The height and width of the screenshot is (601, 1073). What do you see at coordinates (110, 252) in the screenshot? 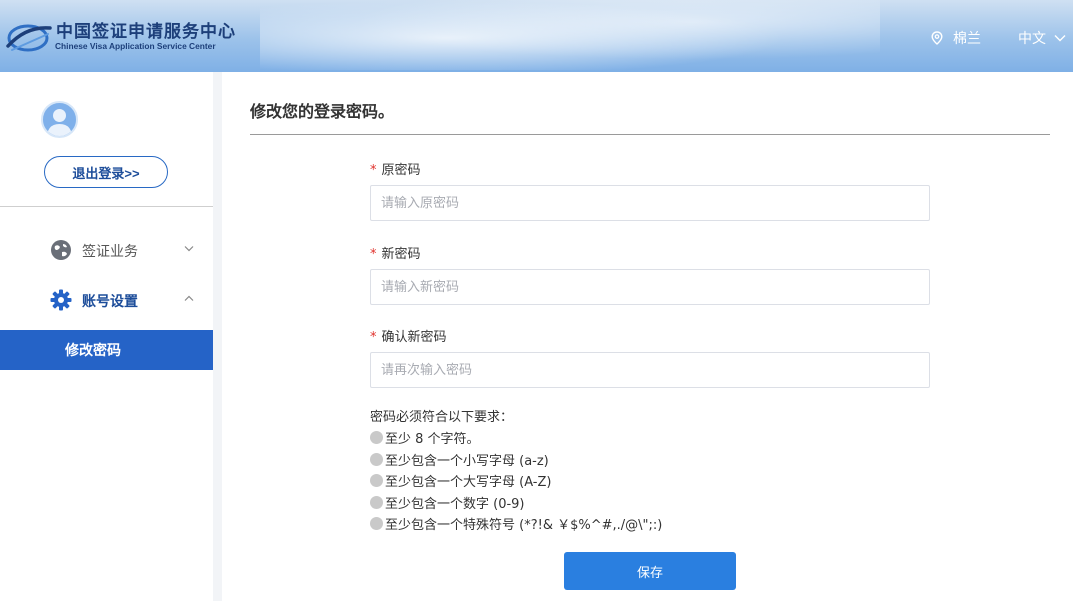
I see `sidebar-item-label: 签证业务` at bounding box center [110, 252].